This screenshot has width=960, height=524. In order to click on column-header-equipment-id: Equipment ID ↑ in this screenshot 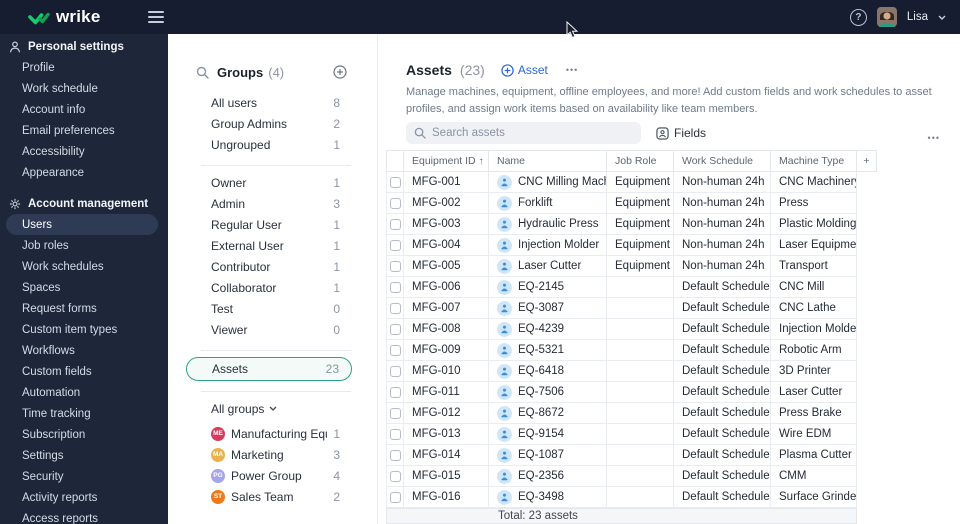, I will do `click(446, 161)`.